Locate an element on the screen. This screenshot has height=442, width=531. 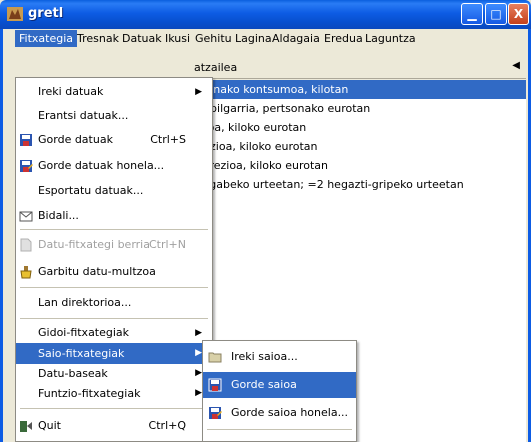
close-icon: X is located at coordinates (518, 14).